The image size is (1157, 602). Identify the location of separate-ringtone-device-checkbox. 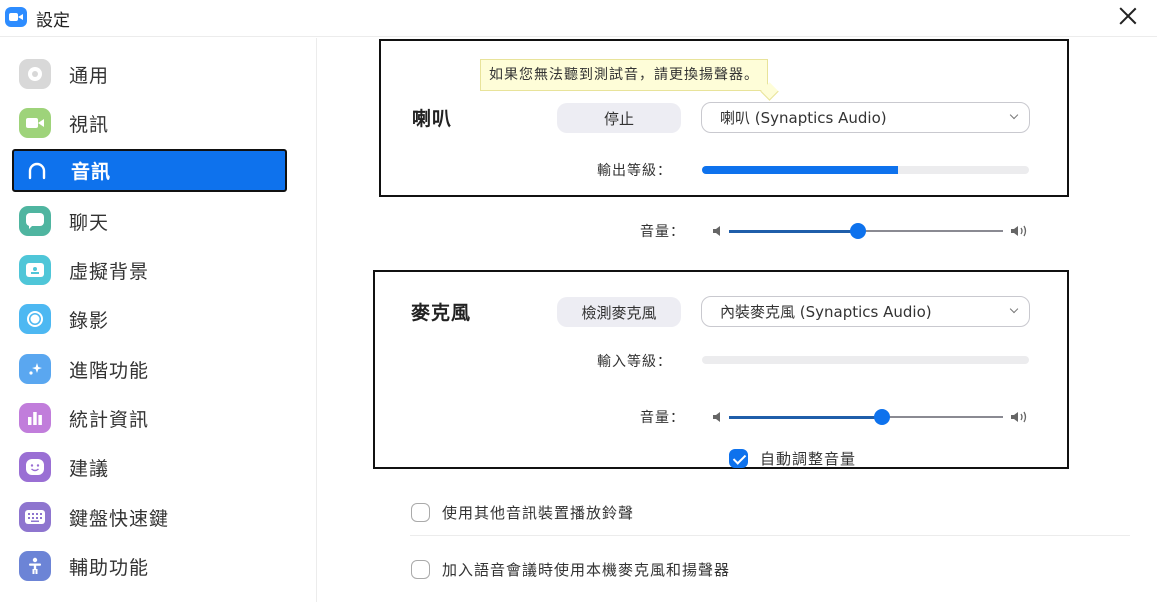
(420, 512).